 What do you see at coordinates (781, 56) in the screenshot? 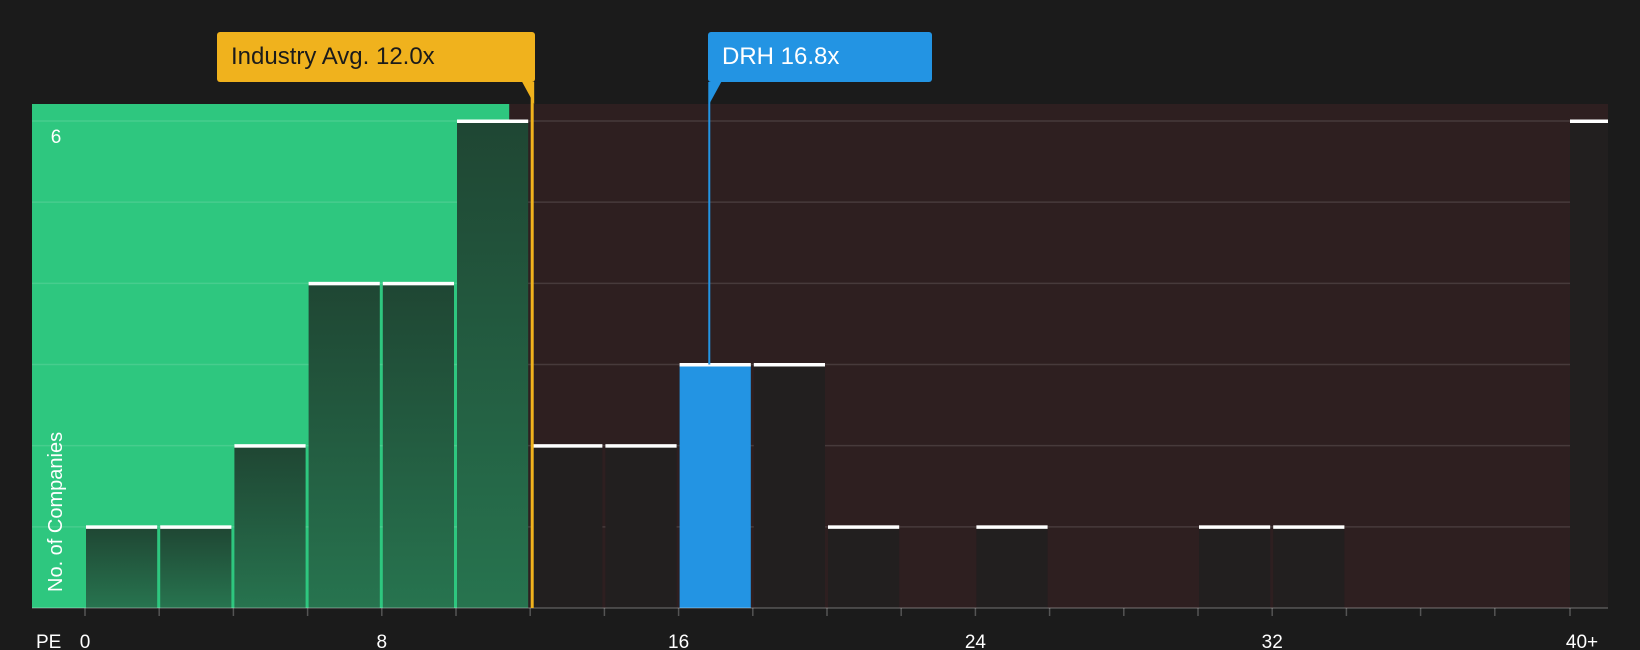
I see `company-pe-label: DRH 16.8x` at bounding box center [781, 56].